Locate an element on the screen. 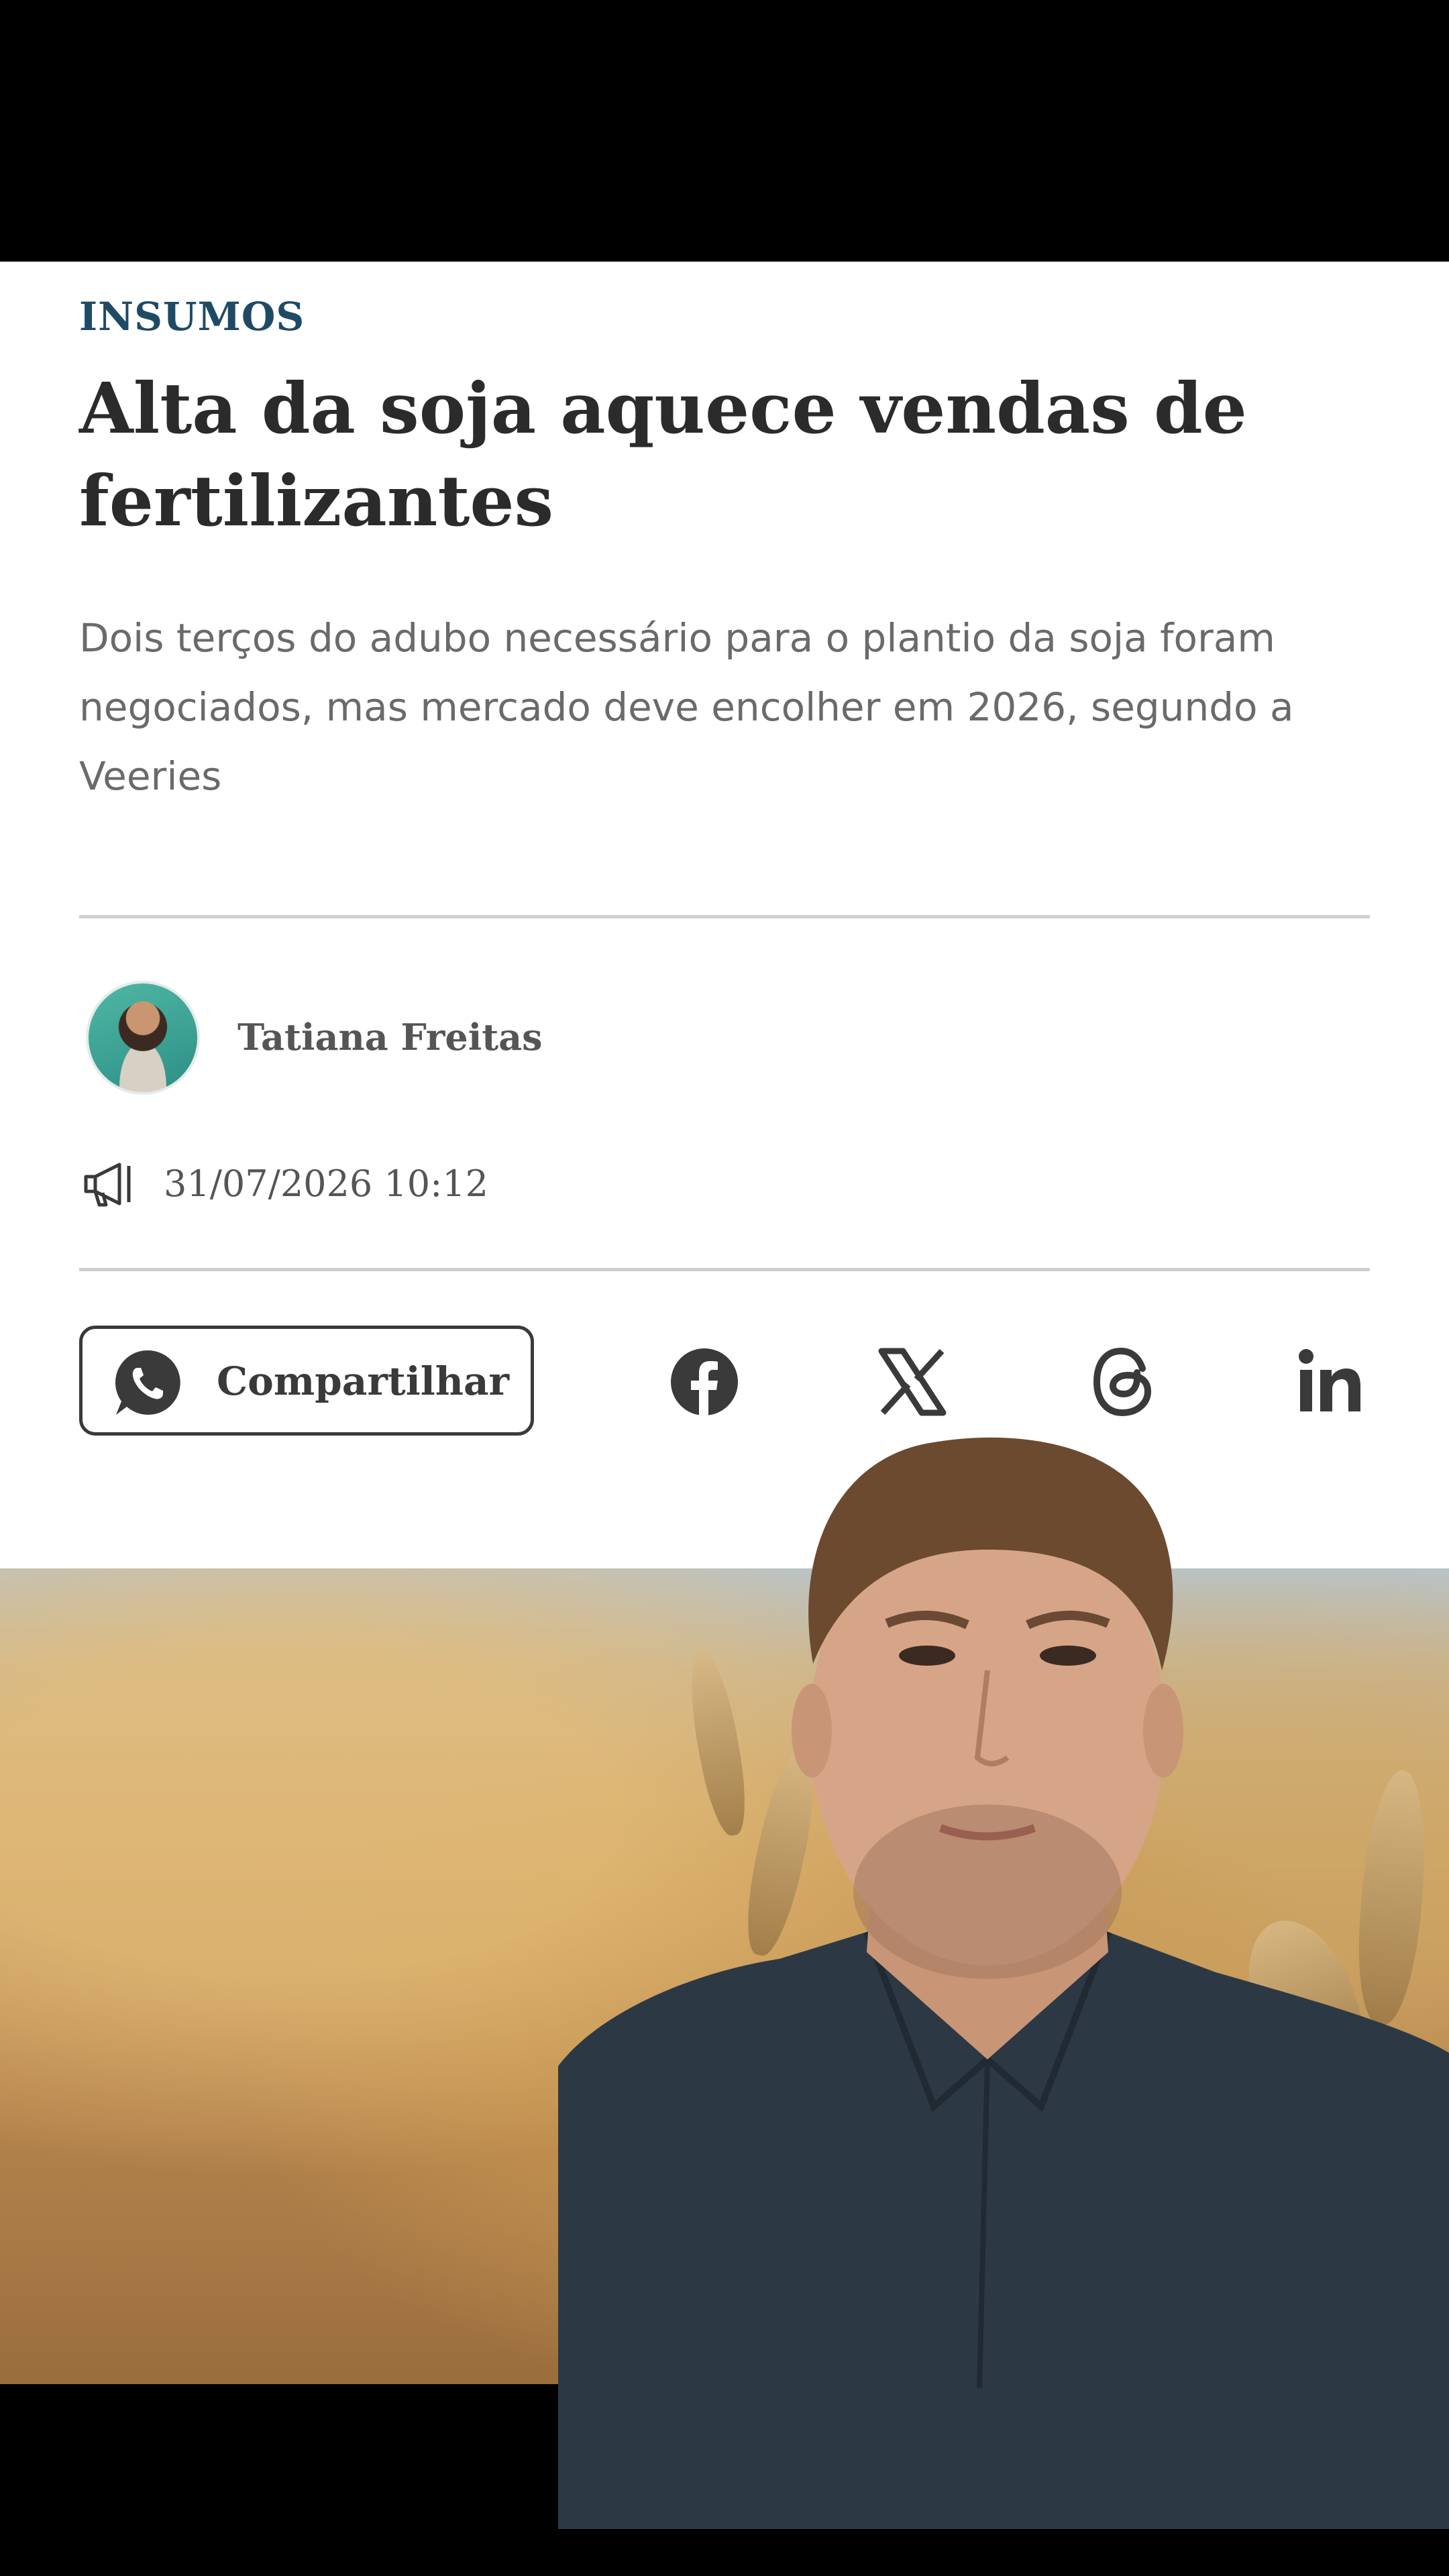 The image size is (1449, 2576). article-category: INSUMOS is located at coordinates (192, 316).